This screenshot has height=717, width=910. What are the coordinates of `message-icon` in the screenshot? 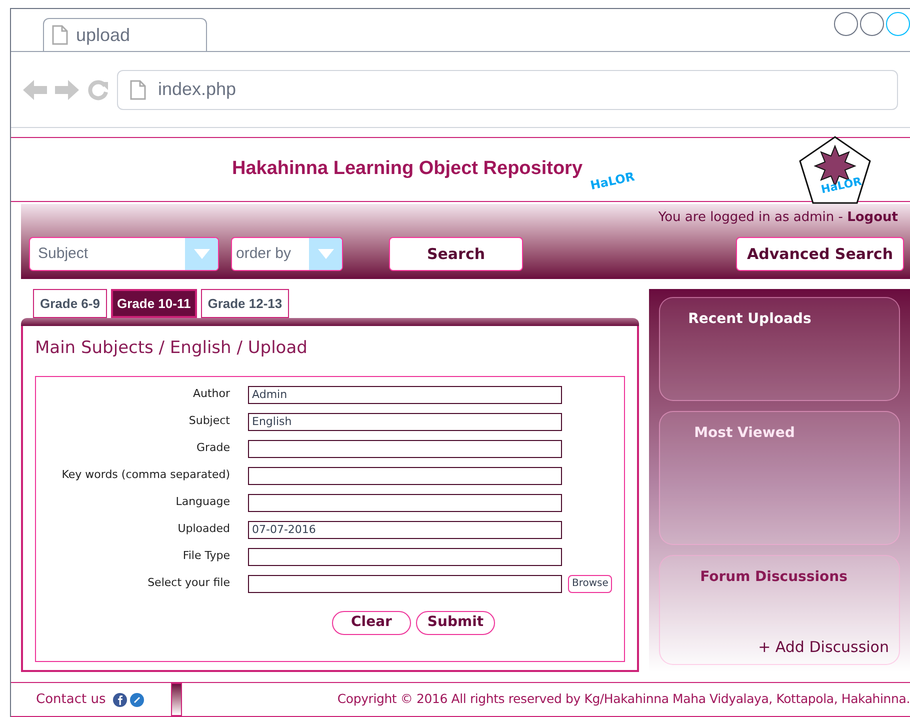 It's located at (137, 699).